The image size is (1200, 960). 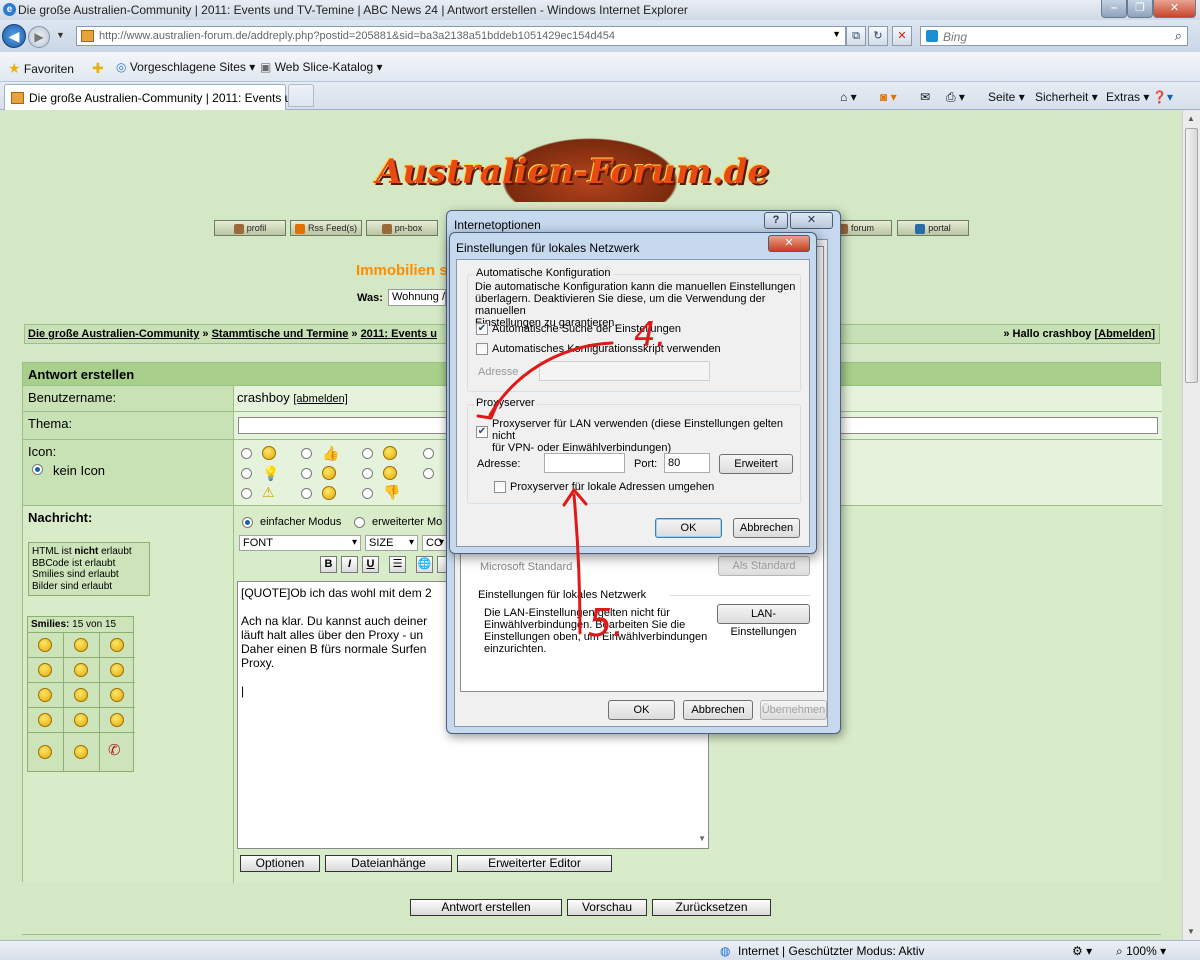 What do you see at coordinates (776, 220) in the screenshot?
I see `help-button: ?` at bounding box center [776, 220].